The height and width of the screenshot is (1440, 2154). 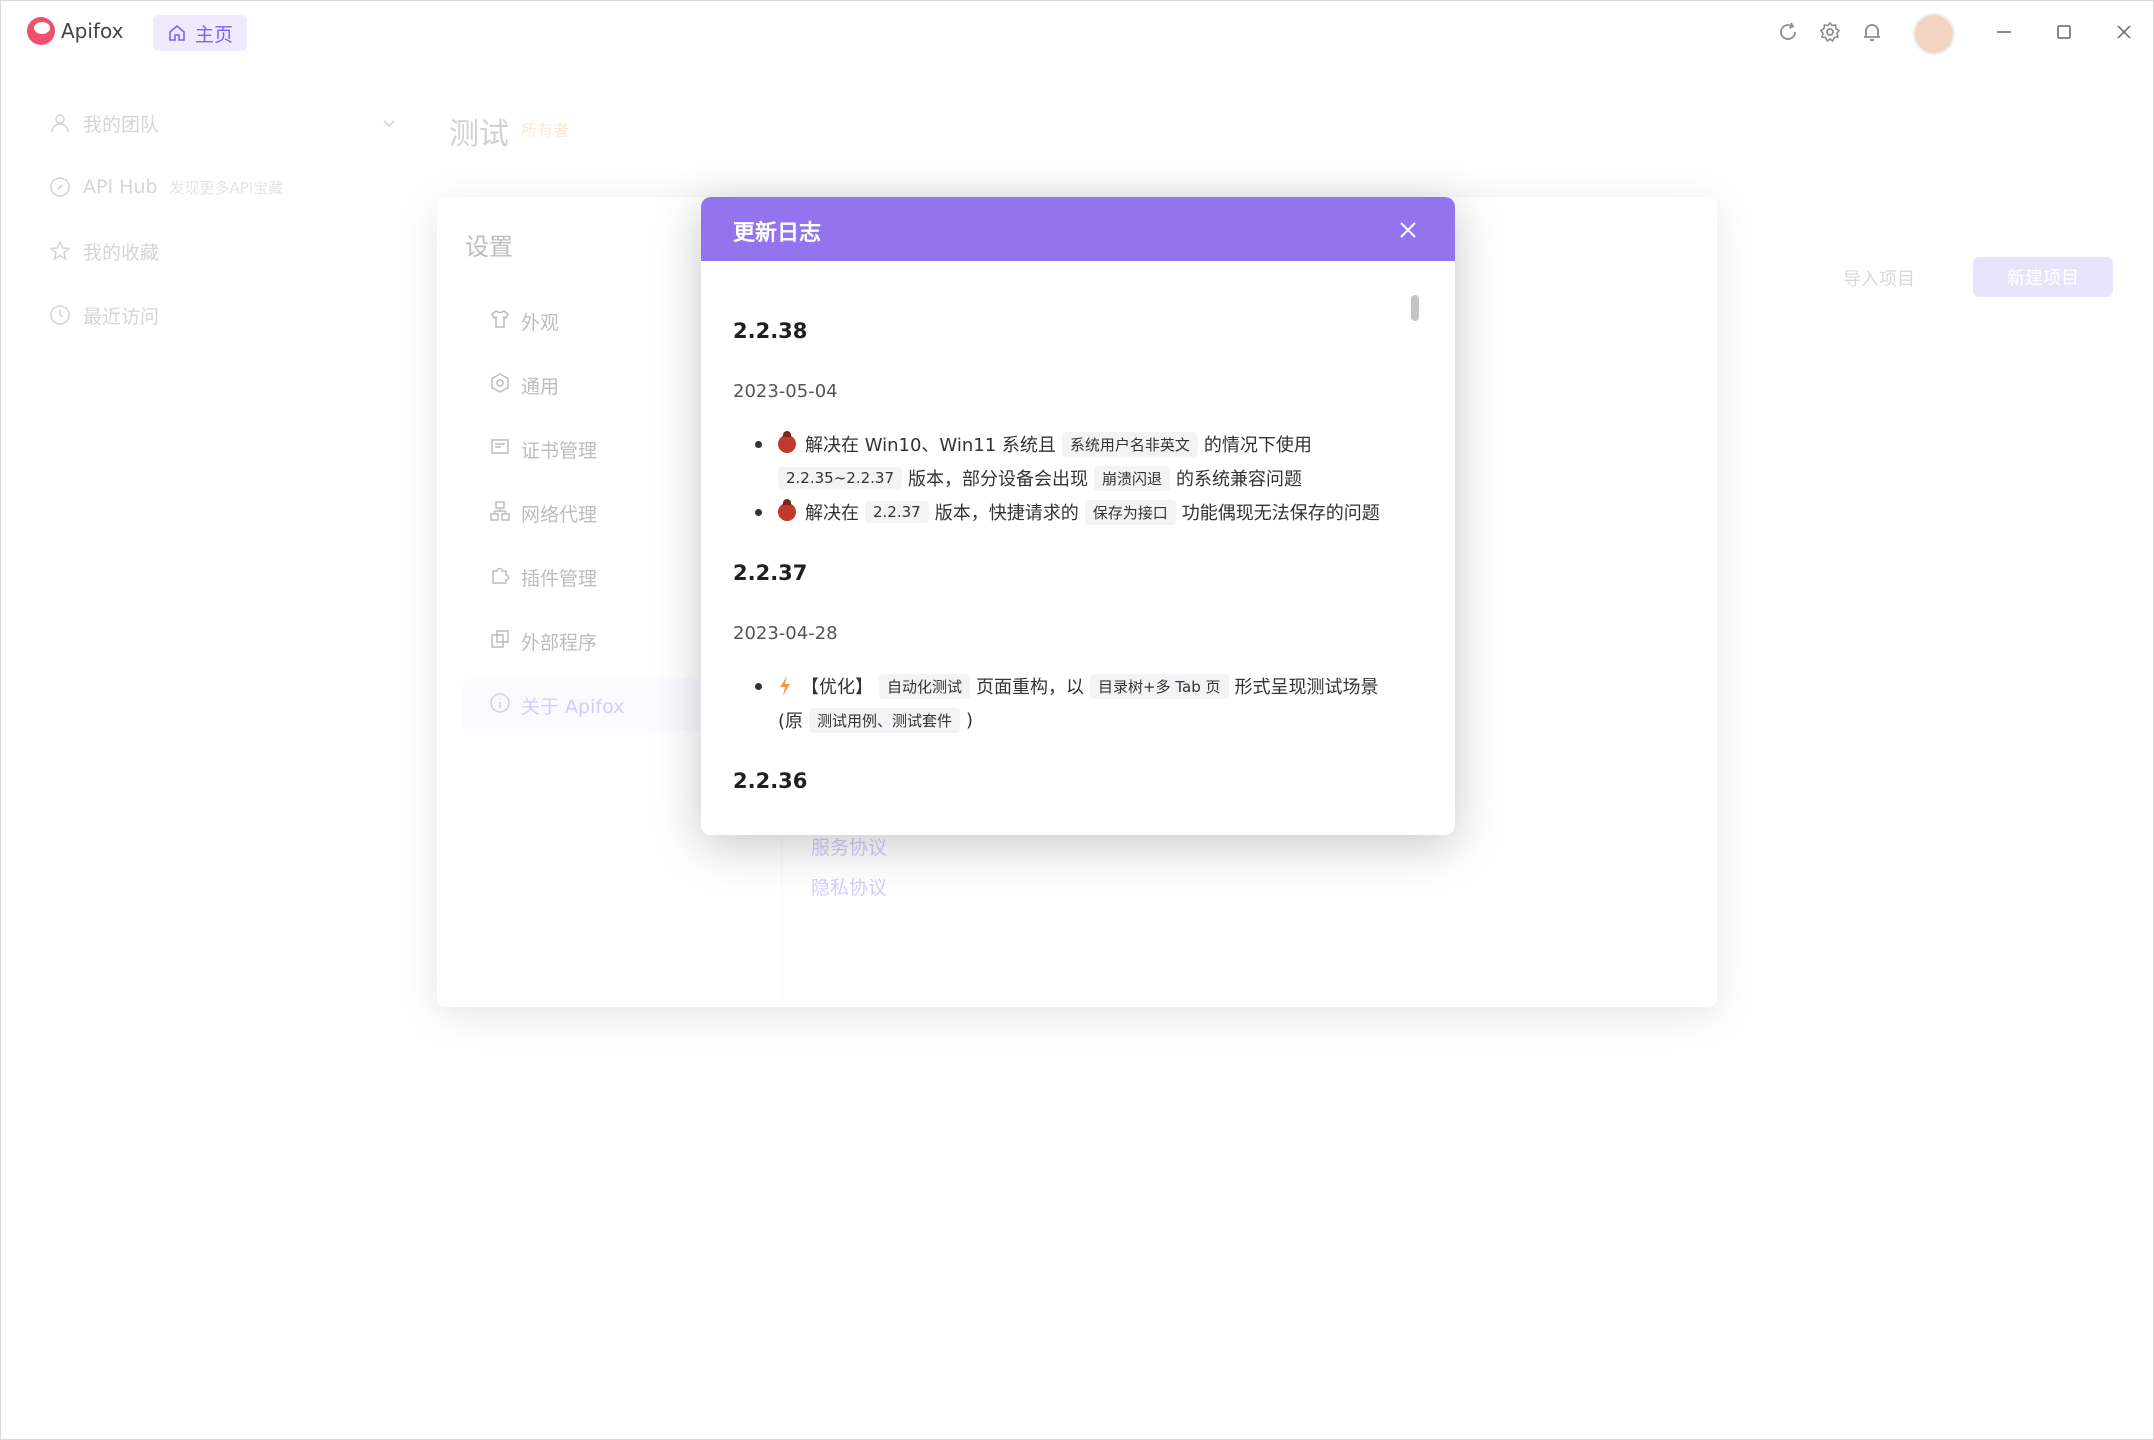 What do you see at coordinates (41, 31) in the screenshot?
I see `apifox-logo-icon` at bounding box center [41, 31].